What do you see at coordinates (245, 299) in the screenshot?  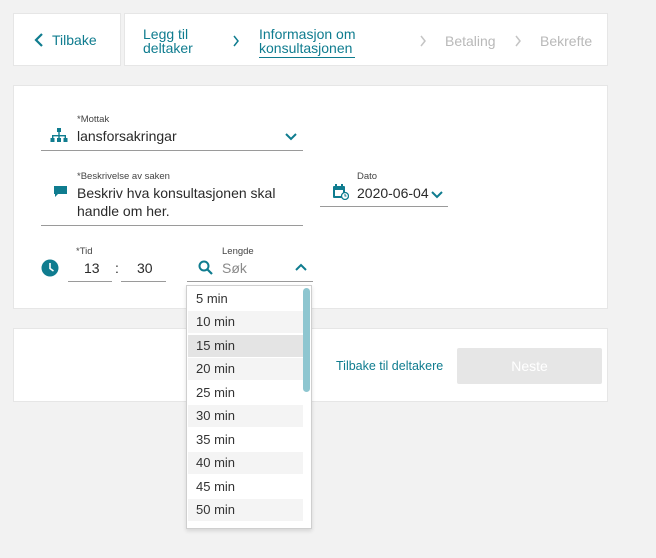 I see `dropdown-option: 5 min` at bounding box center [245, 299].